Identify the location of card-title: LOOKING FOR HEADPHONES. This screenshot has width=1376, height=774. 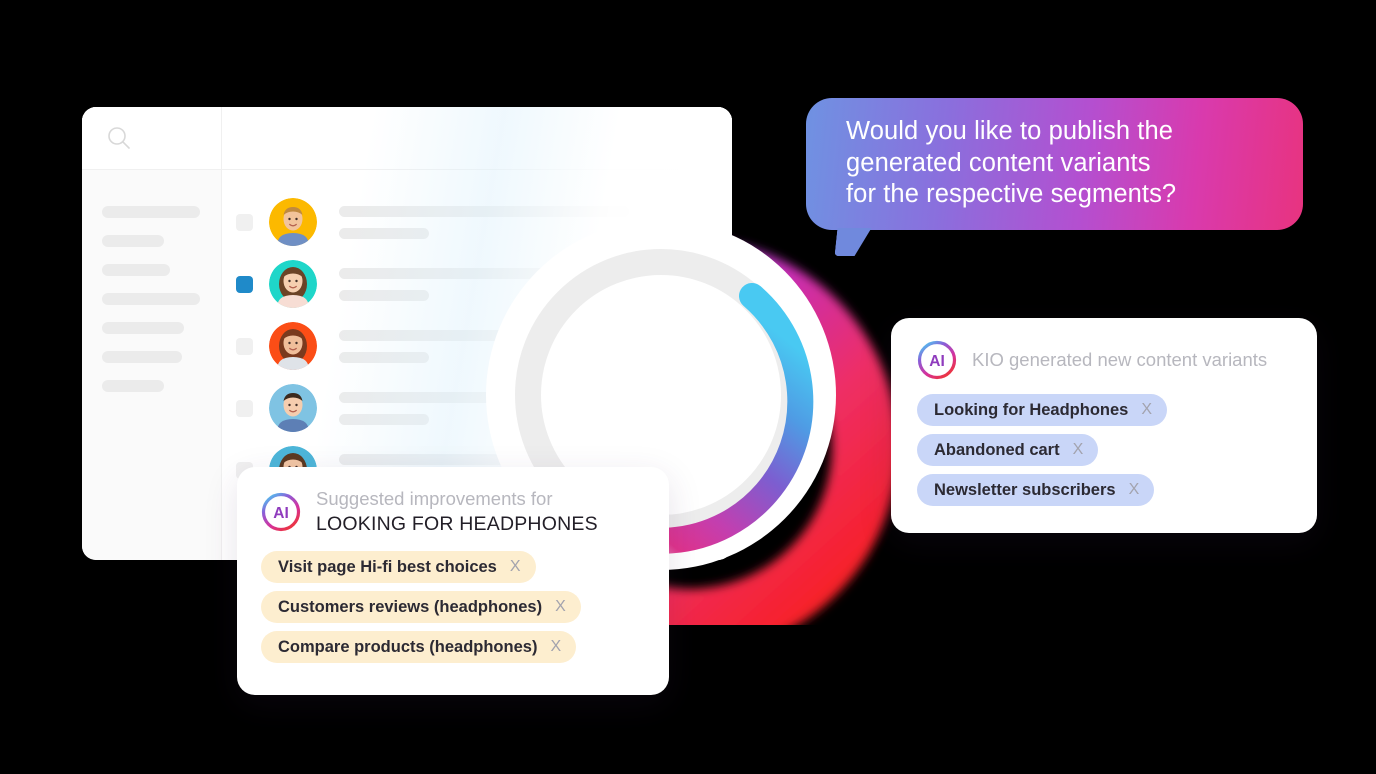
(457, 524).